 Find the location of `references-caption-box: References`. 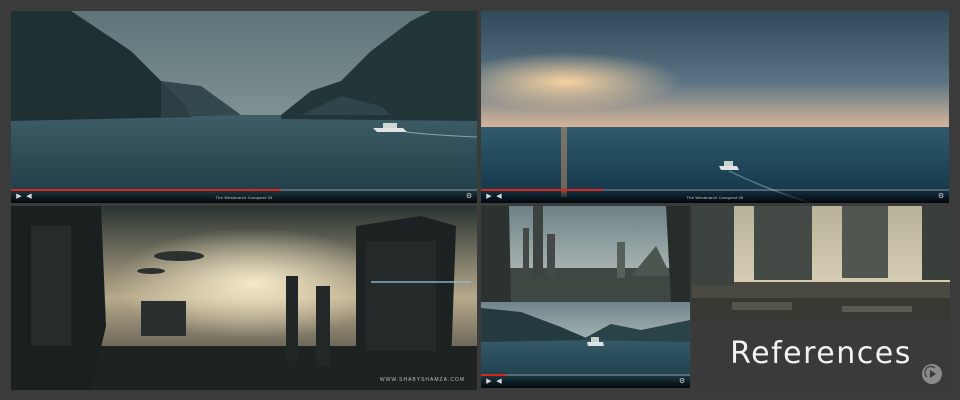

references-caption-box: References is located at coordinates (821, 355).